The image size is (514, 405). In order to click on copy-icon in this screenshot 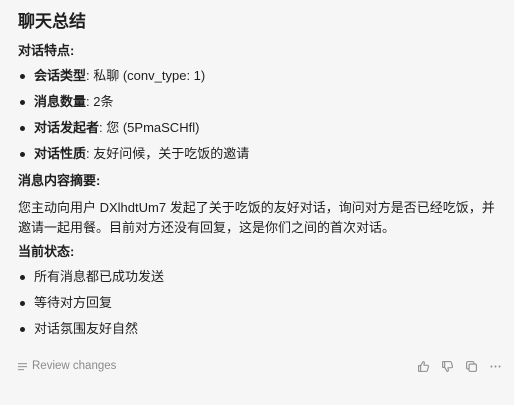, I will do `click(471, 366)`.